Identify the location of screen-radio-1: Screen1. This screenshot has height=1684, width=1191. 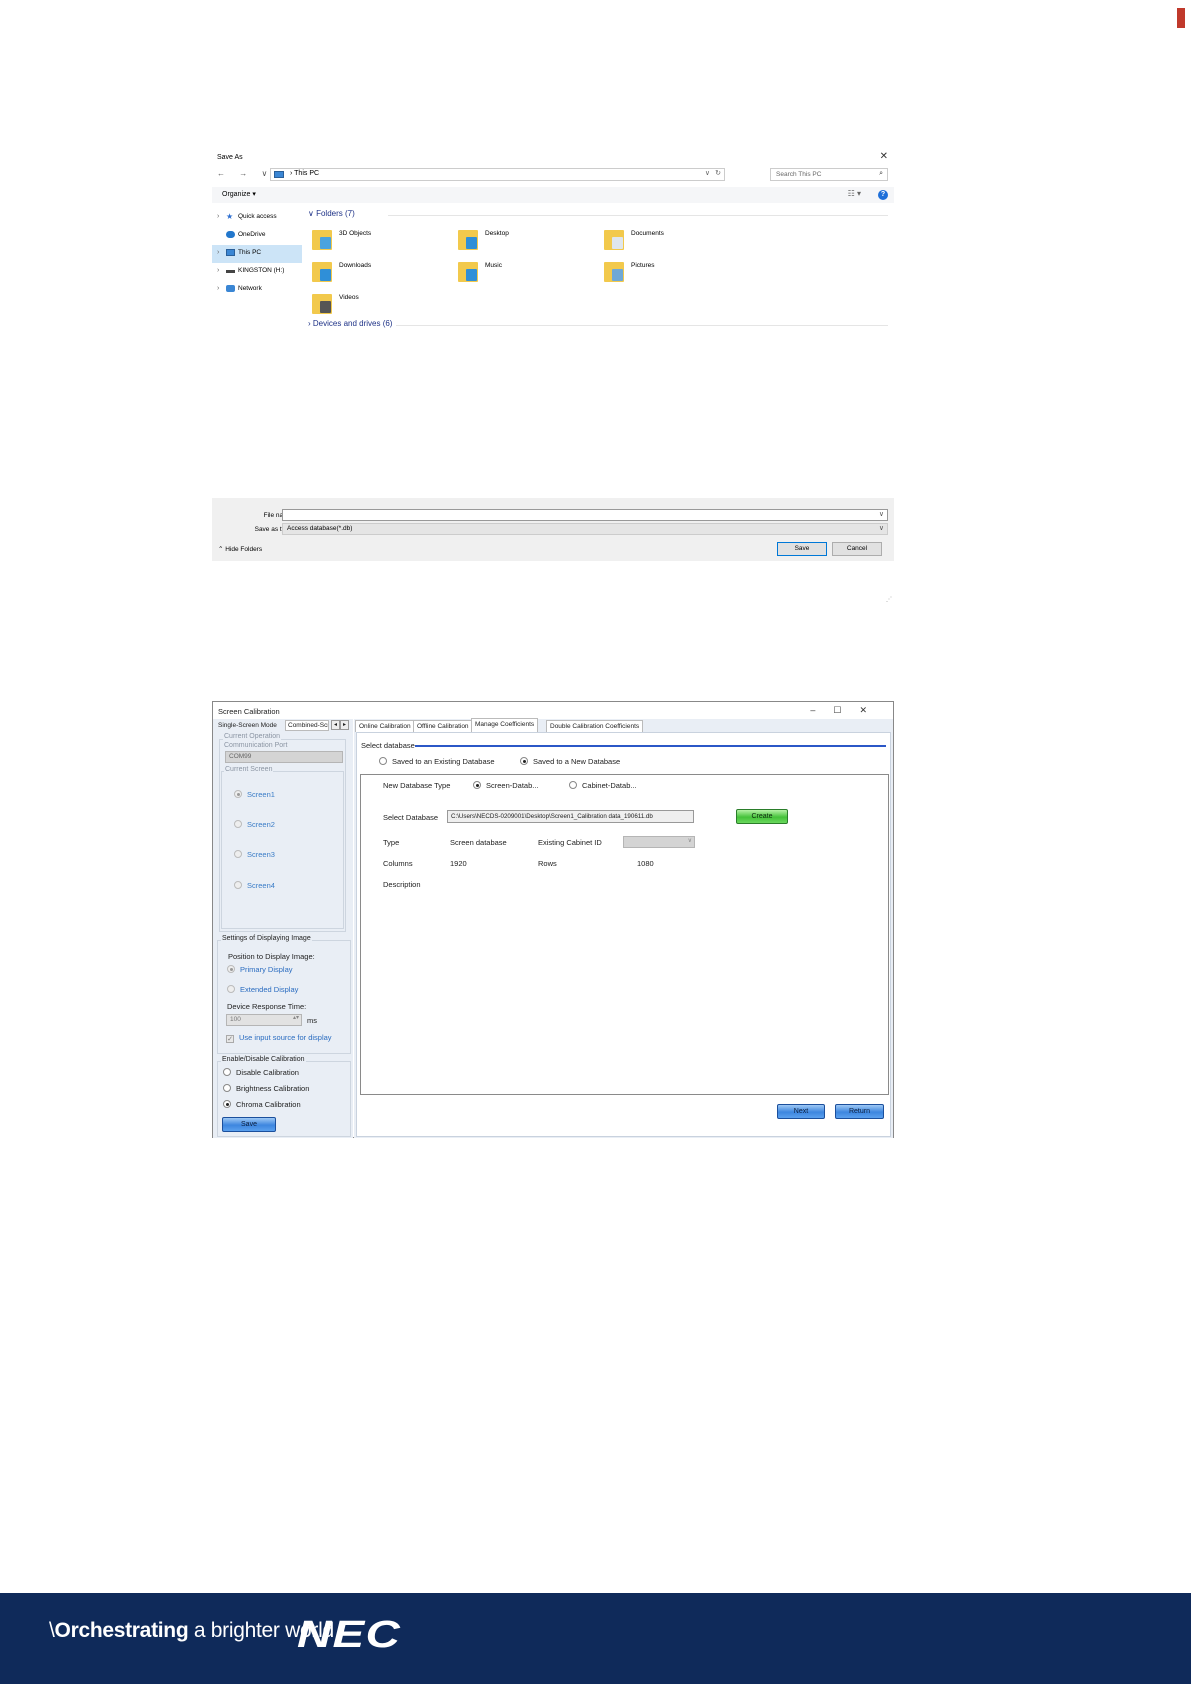
(254, 794).